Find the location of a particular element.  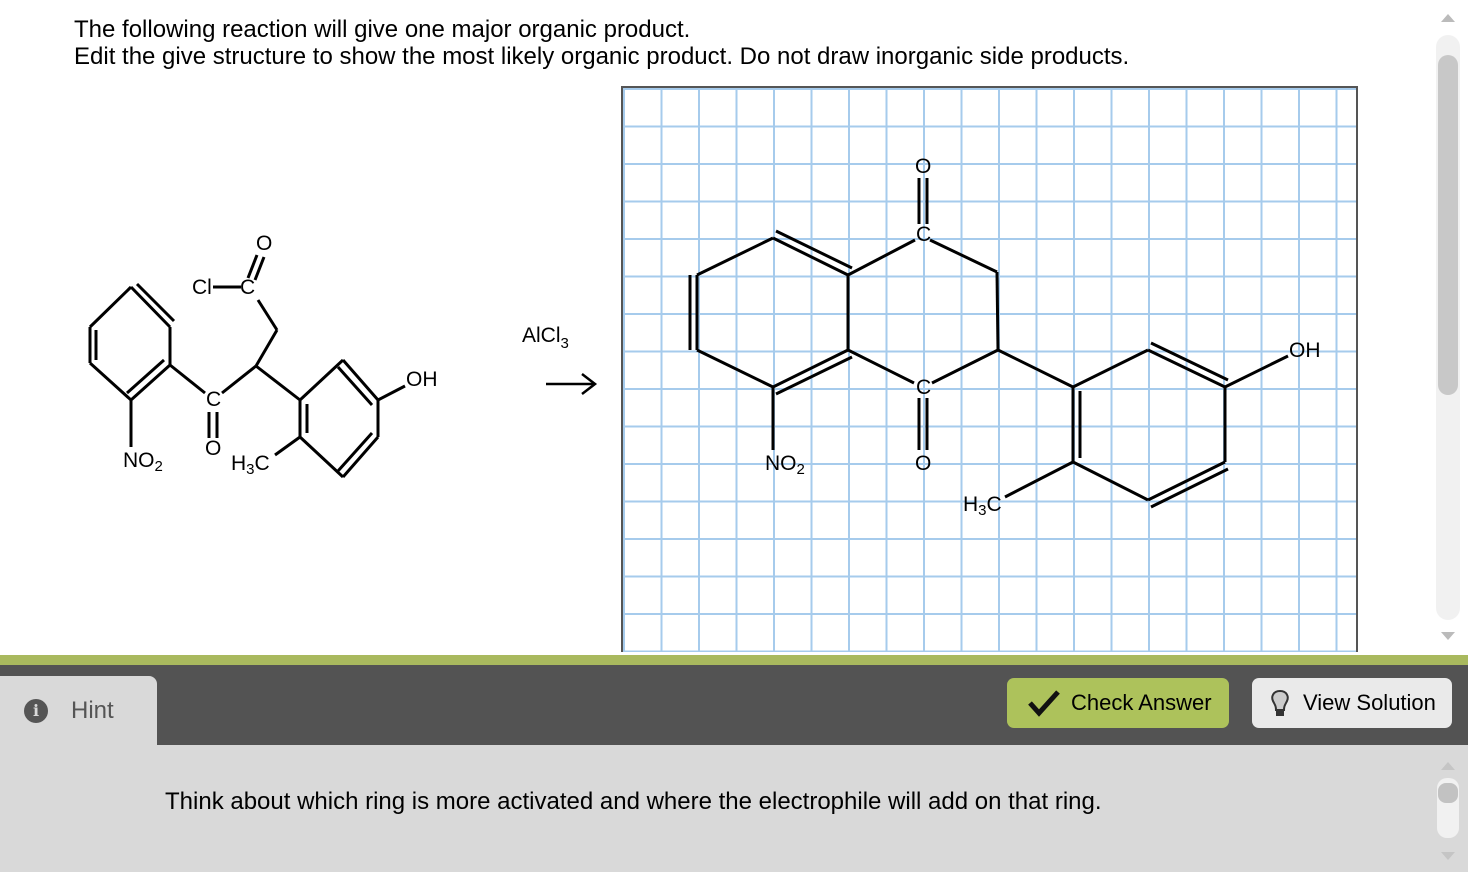

hint-scroll-down-icon is located at coordinates (1448, 856).